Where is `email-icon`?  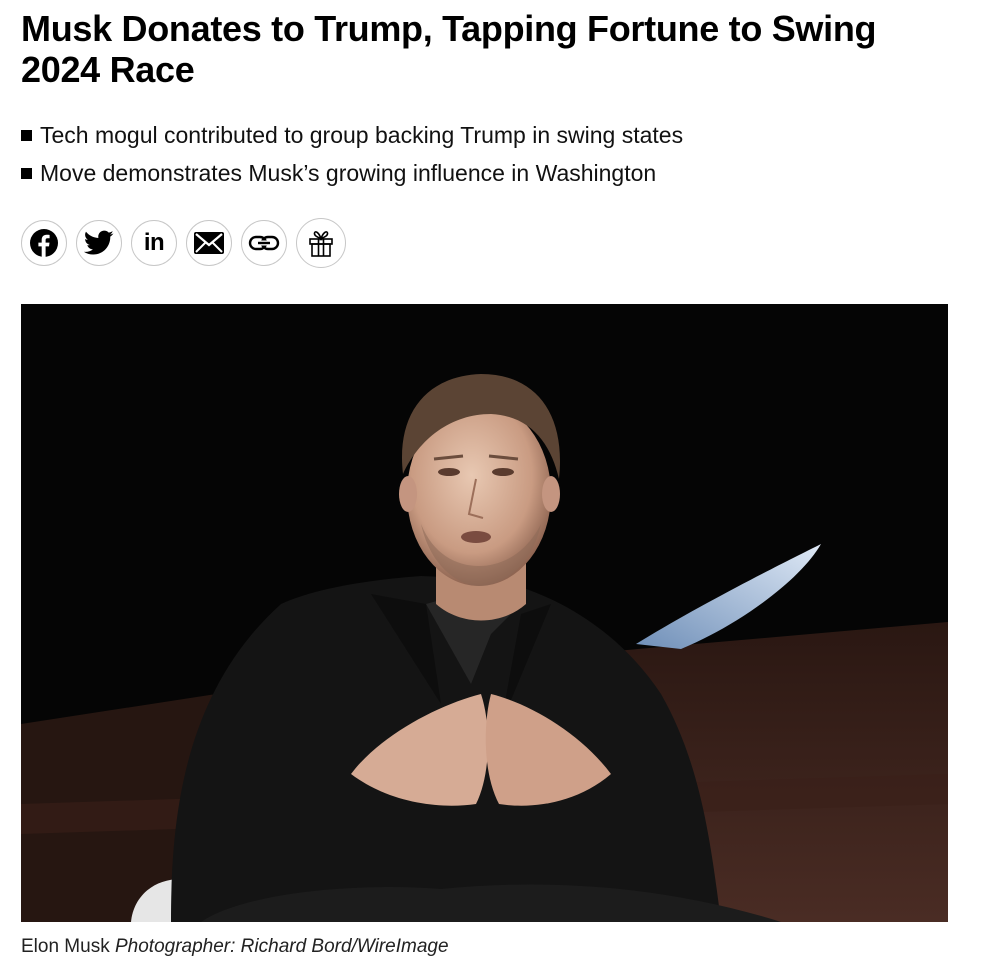 email-icon is located at coordinates (209, 243).